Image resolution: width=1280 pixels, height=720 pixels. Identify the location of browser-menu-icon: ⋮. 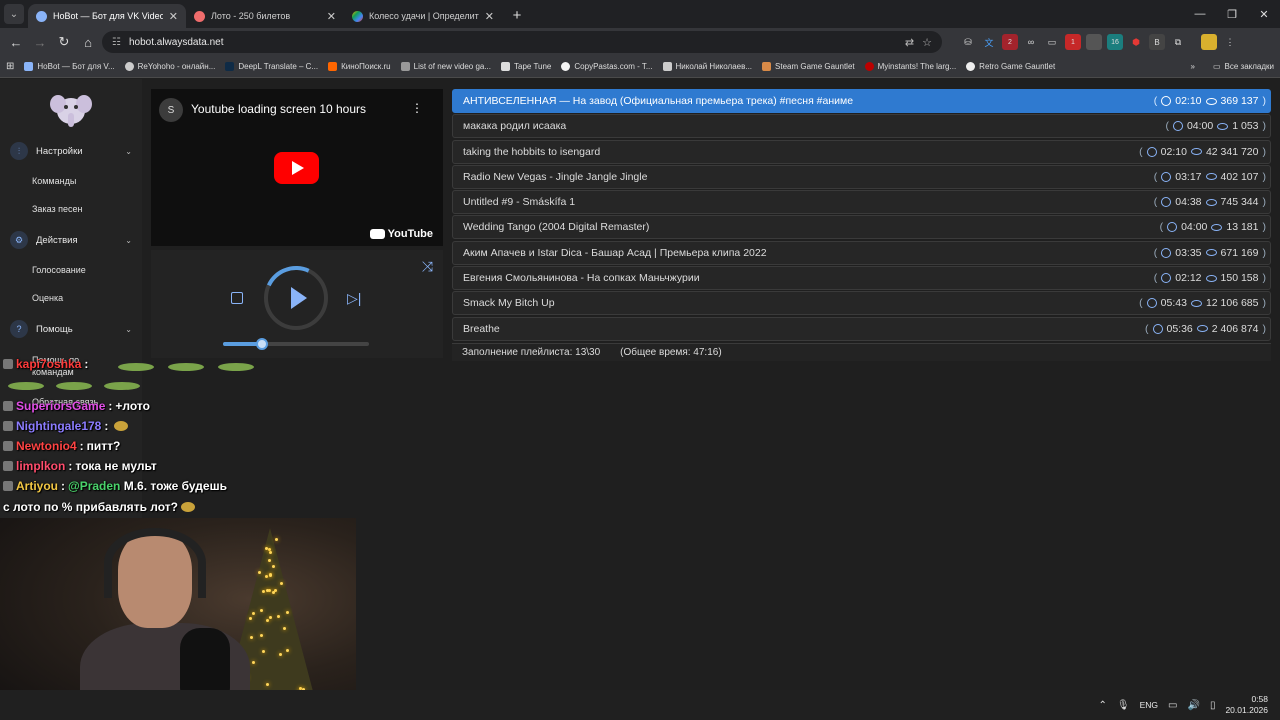
(1230, 42).